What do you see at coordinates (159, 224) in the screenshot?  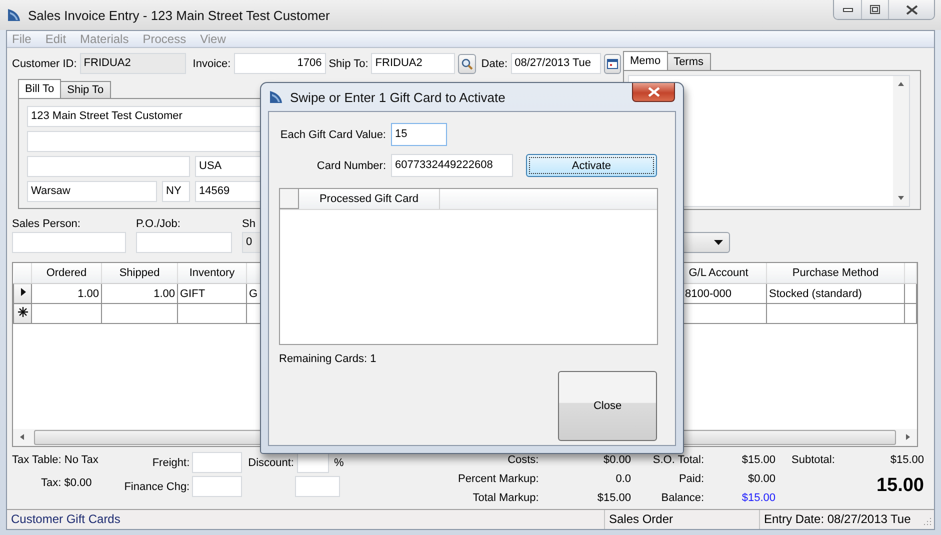 I see `field-label: P.O./Job:` at bounding box center [159, 224].